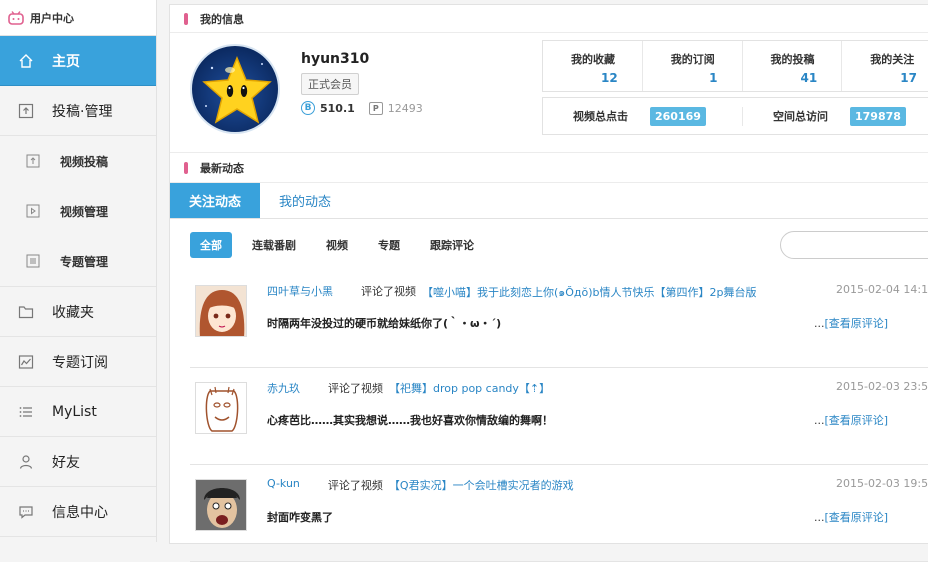 This screenshot has width=928, height=562. I want to click on sidebar-title: 用户中心, so click(52, 18).